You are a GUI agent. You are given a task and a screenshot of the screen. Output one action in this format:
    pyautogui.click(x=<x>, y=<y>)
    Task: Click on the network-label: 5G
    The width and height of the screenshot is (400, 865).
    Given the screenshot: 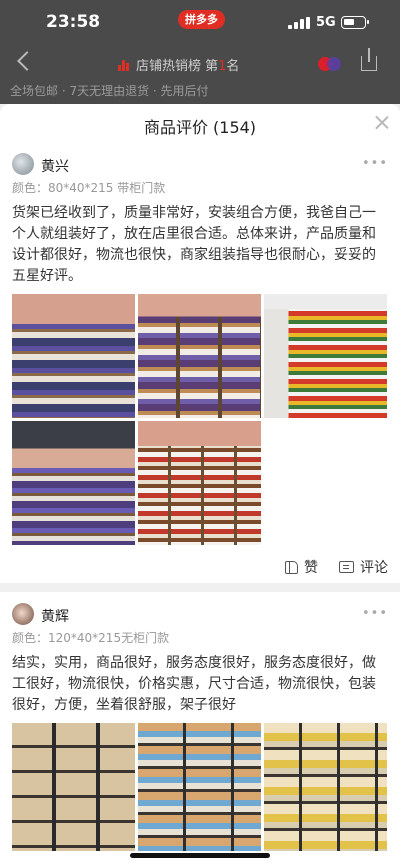 What is the action you would take?
    pyautogui.click(x=326, y=22)
    